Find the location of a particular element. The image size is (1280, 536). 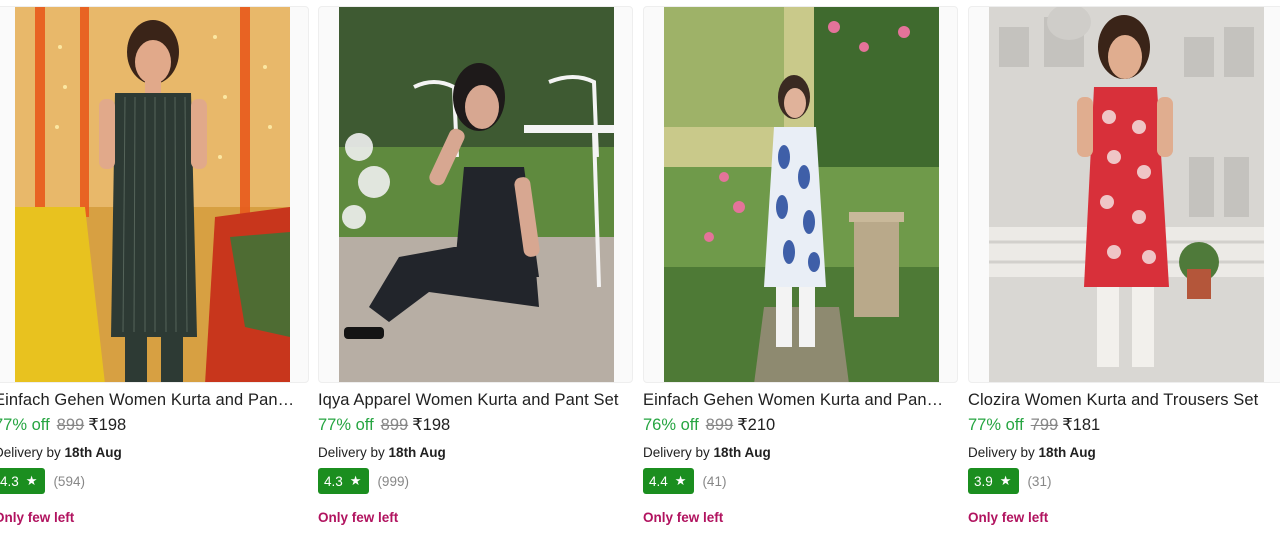

product-title: Clozira Women Kurta and Trousers Set is located at coordinates (1119, 400).